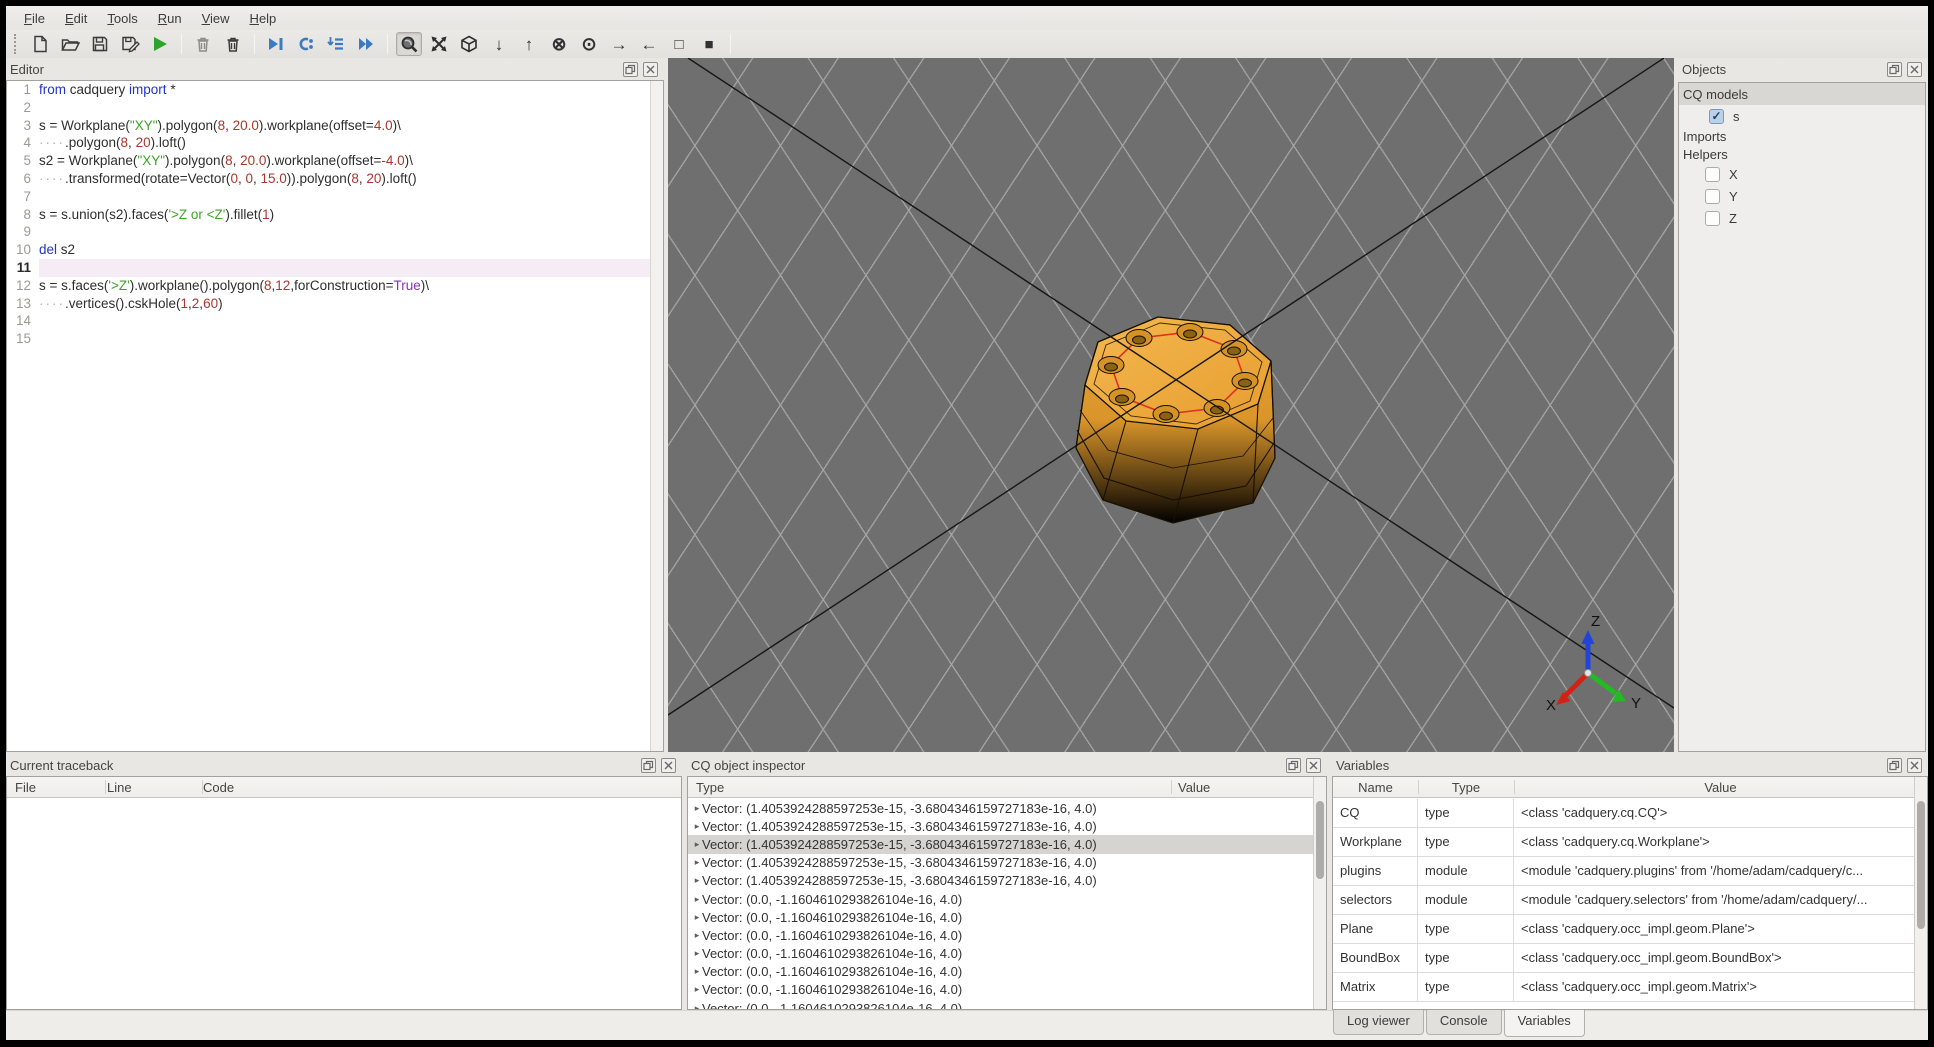 This screenshot has height=1047, width=1934. Describe the element at coordinates (16, 44) in the screenshot. I see `toolbar-drag-handle` at that location.